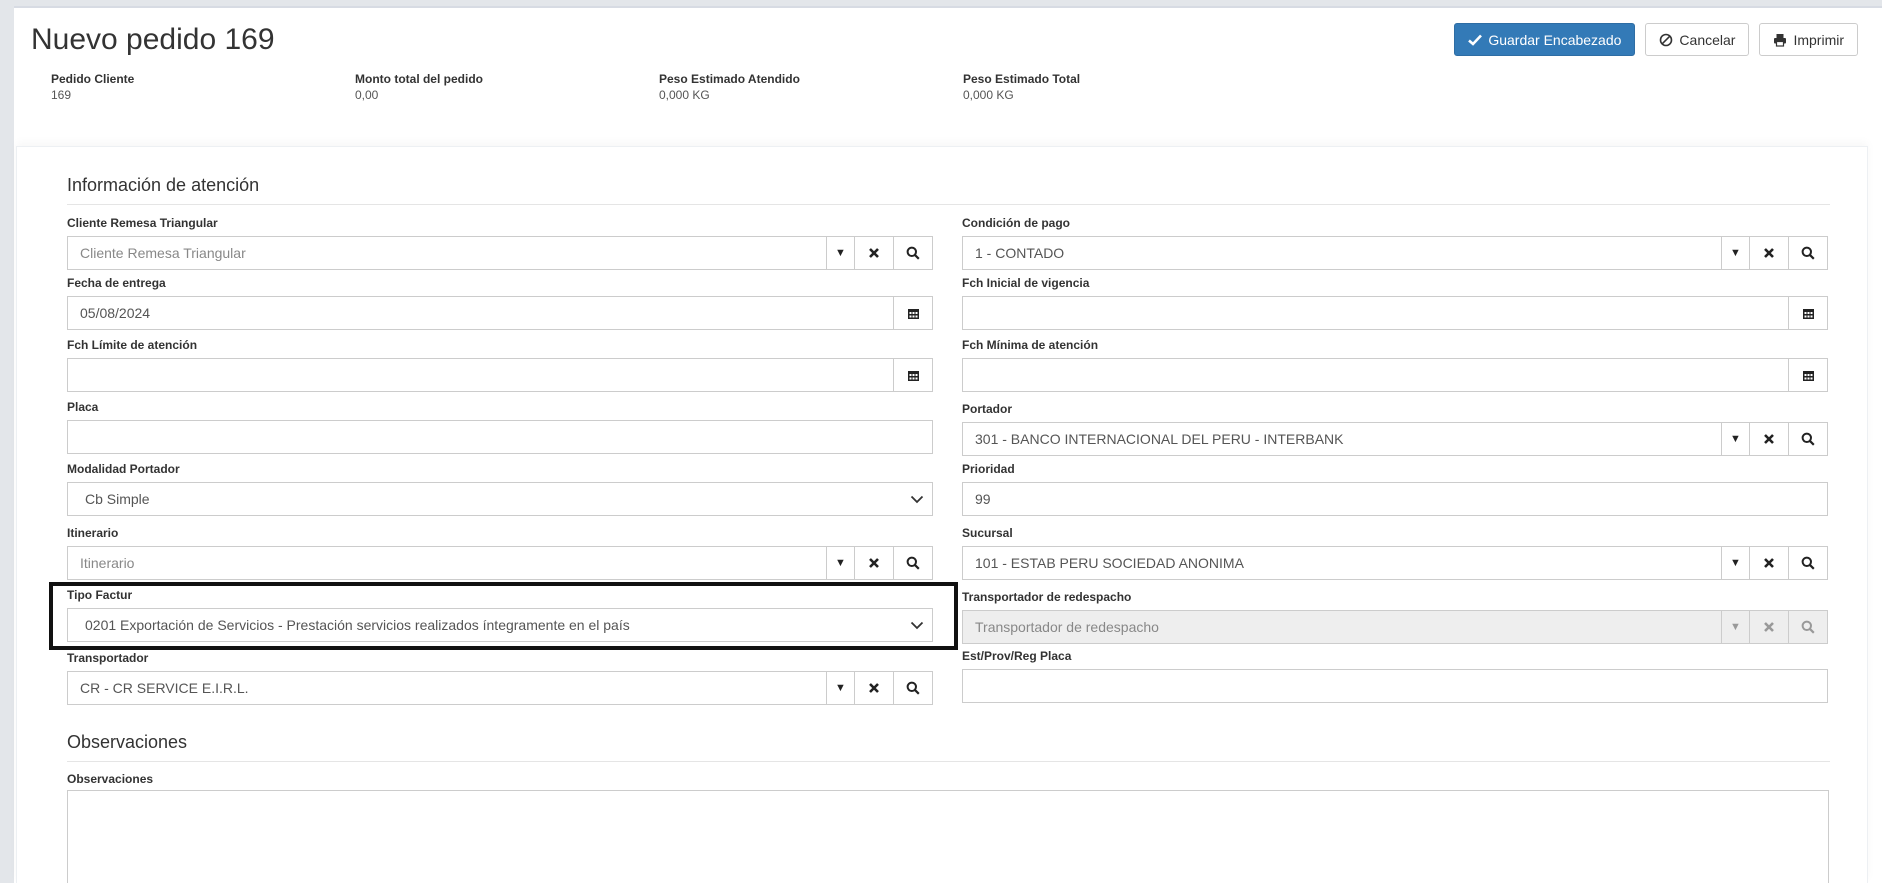  I want to click on cancel-label: Cancelar, so click(1707, 39).